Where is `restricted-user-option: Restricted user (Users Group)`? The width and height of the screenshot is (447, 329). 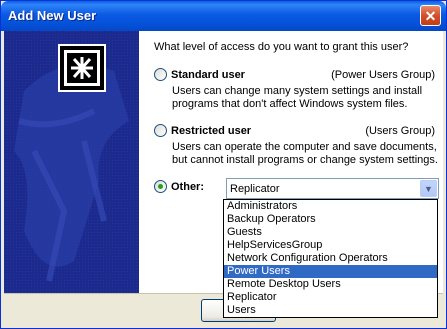 restricted-user-option: Restricted user (Users Group) is located at coordinates (296, 130).